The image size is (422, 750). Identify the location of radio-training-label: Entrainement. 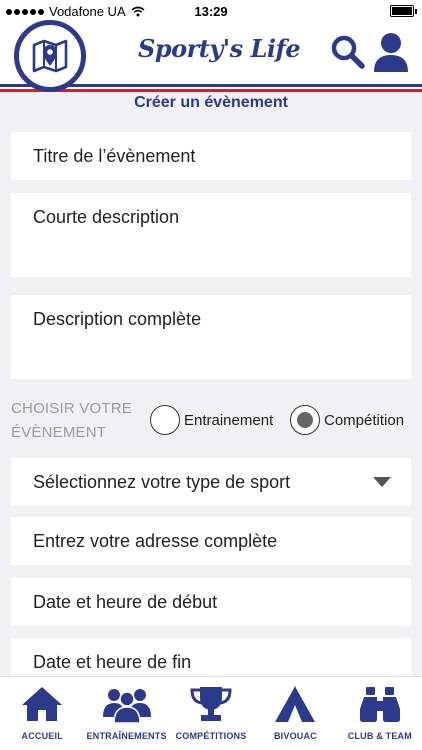
(229, 420).